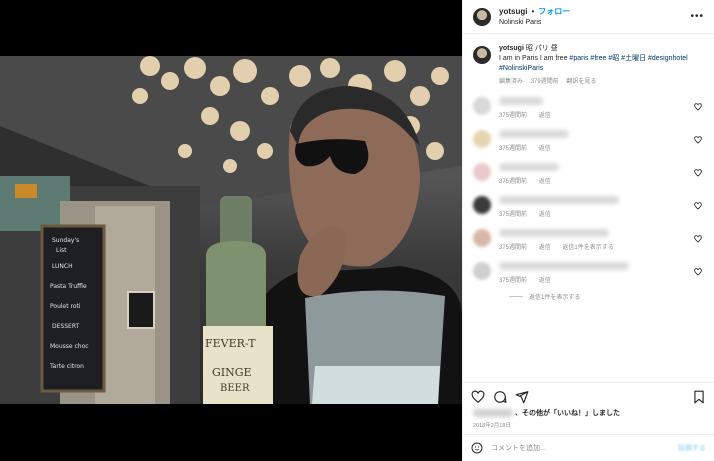 This screenshot has width=714, height=461. Describe the element at coordinates (235, 388) in the screenshot. I see `svg-text: BEER` at that location.